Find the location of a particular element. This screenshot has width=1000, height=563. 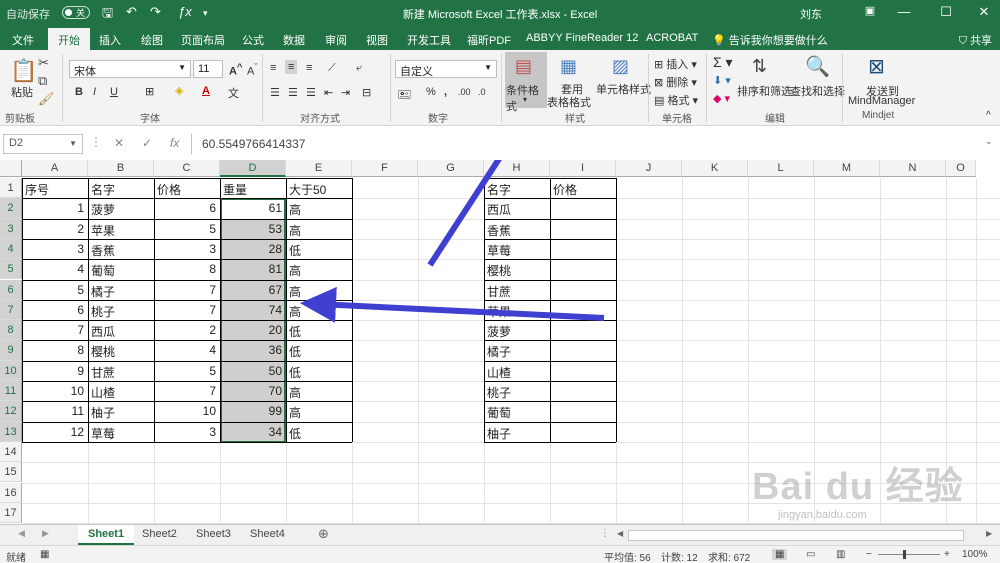

paste-icon: 📋 is located at coordinates (23, 71).